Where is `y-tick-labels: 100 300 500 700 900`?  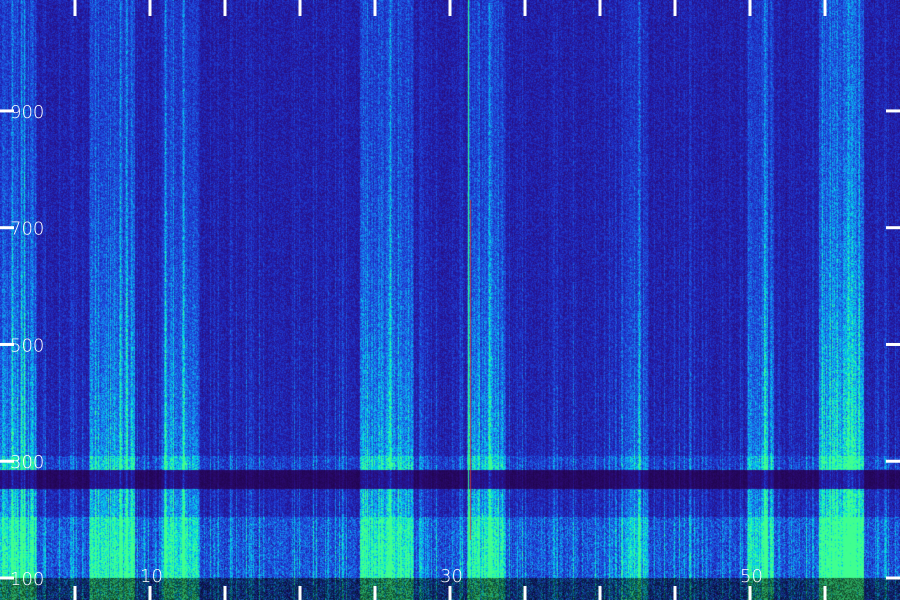
y-tick-labels: 100 300 500 700 900 is located at coordinates (27, 346).